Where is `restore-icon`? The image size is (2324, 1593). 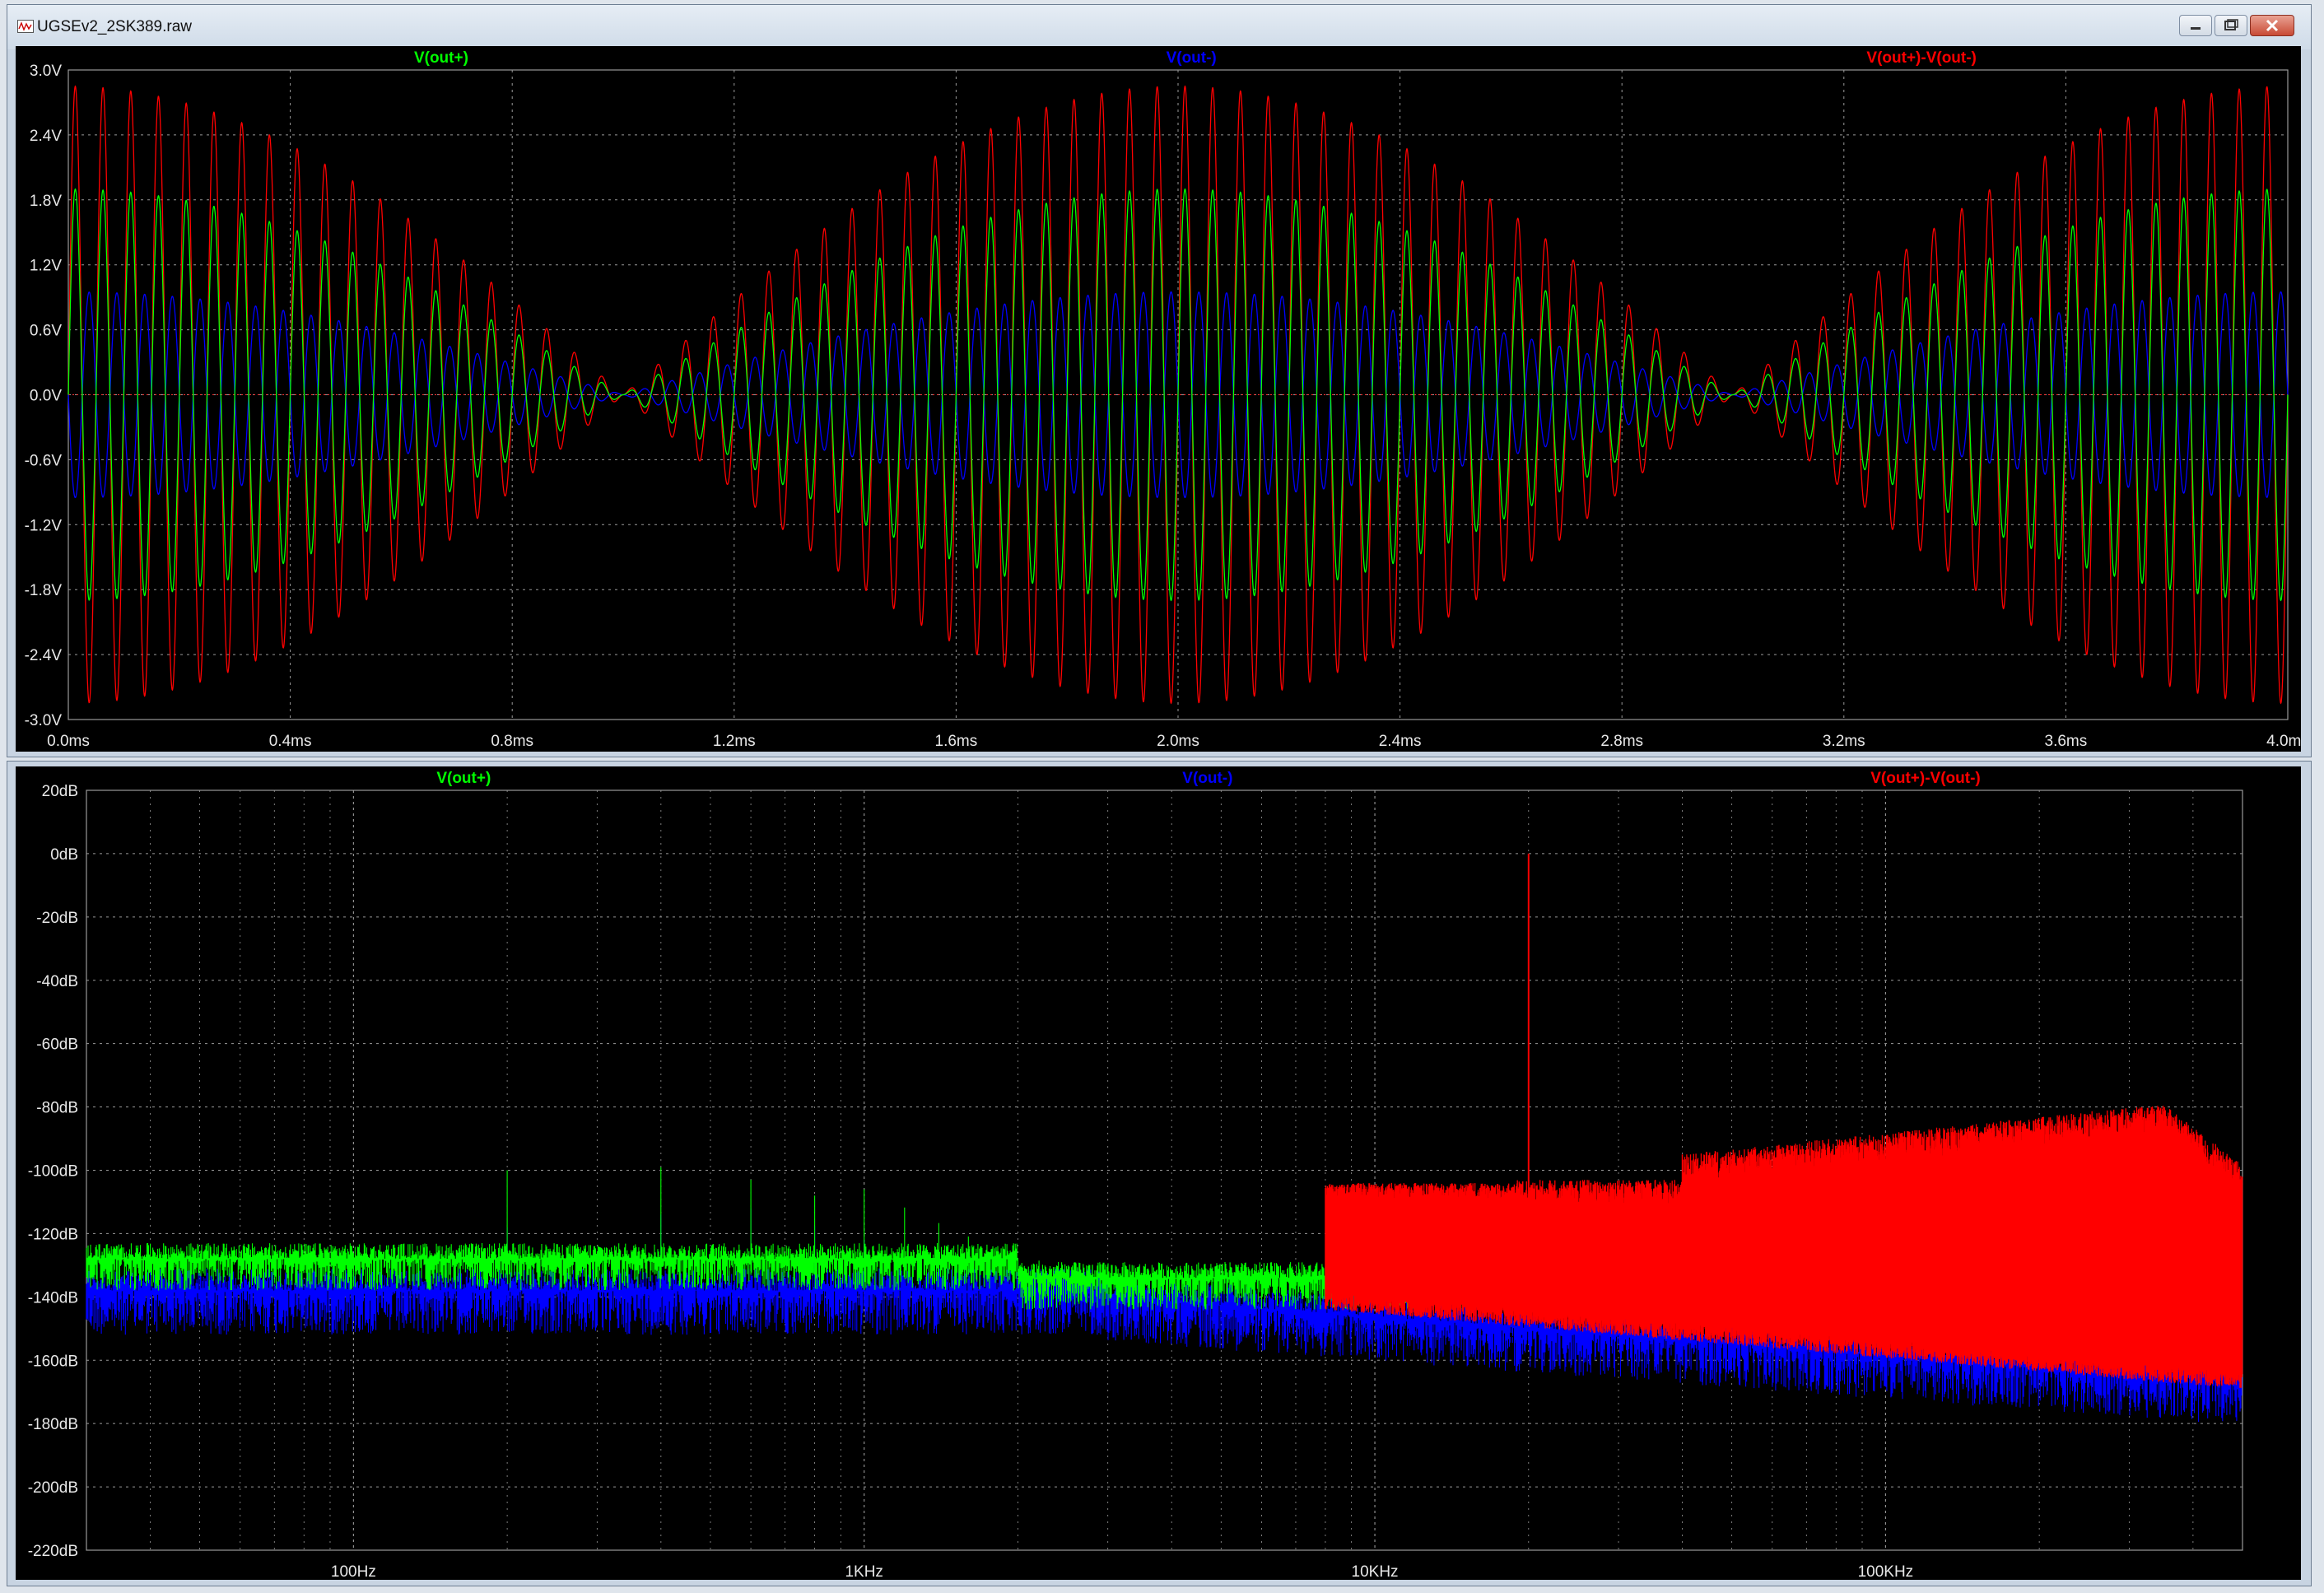 restore-icon is located at coordinates (2231, 24).